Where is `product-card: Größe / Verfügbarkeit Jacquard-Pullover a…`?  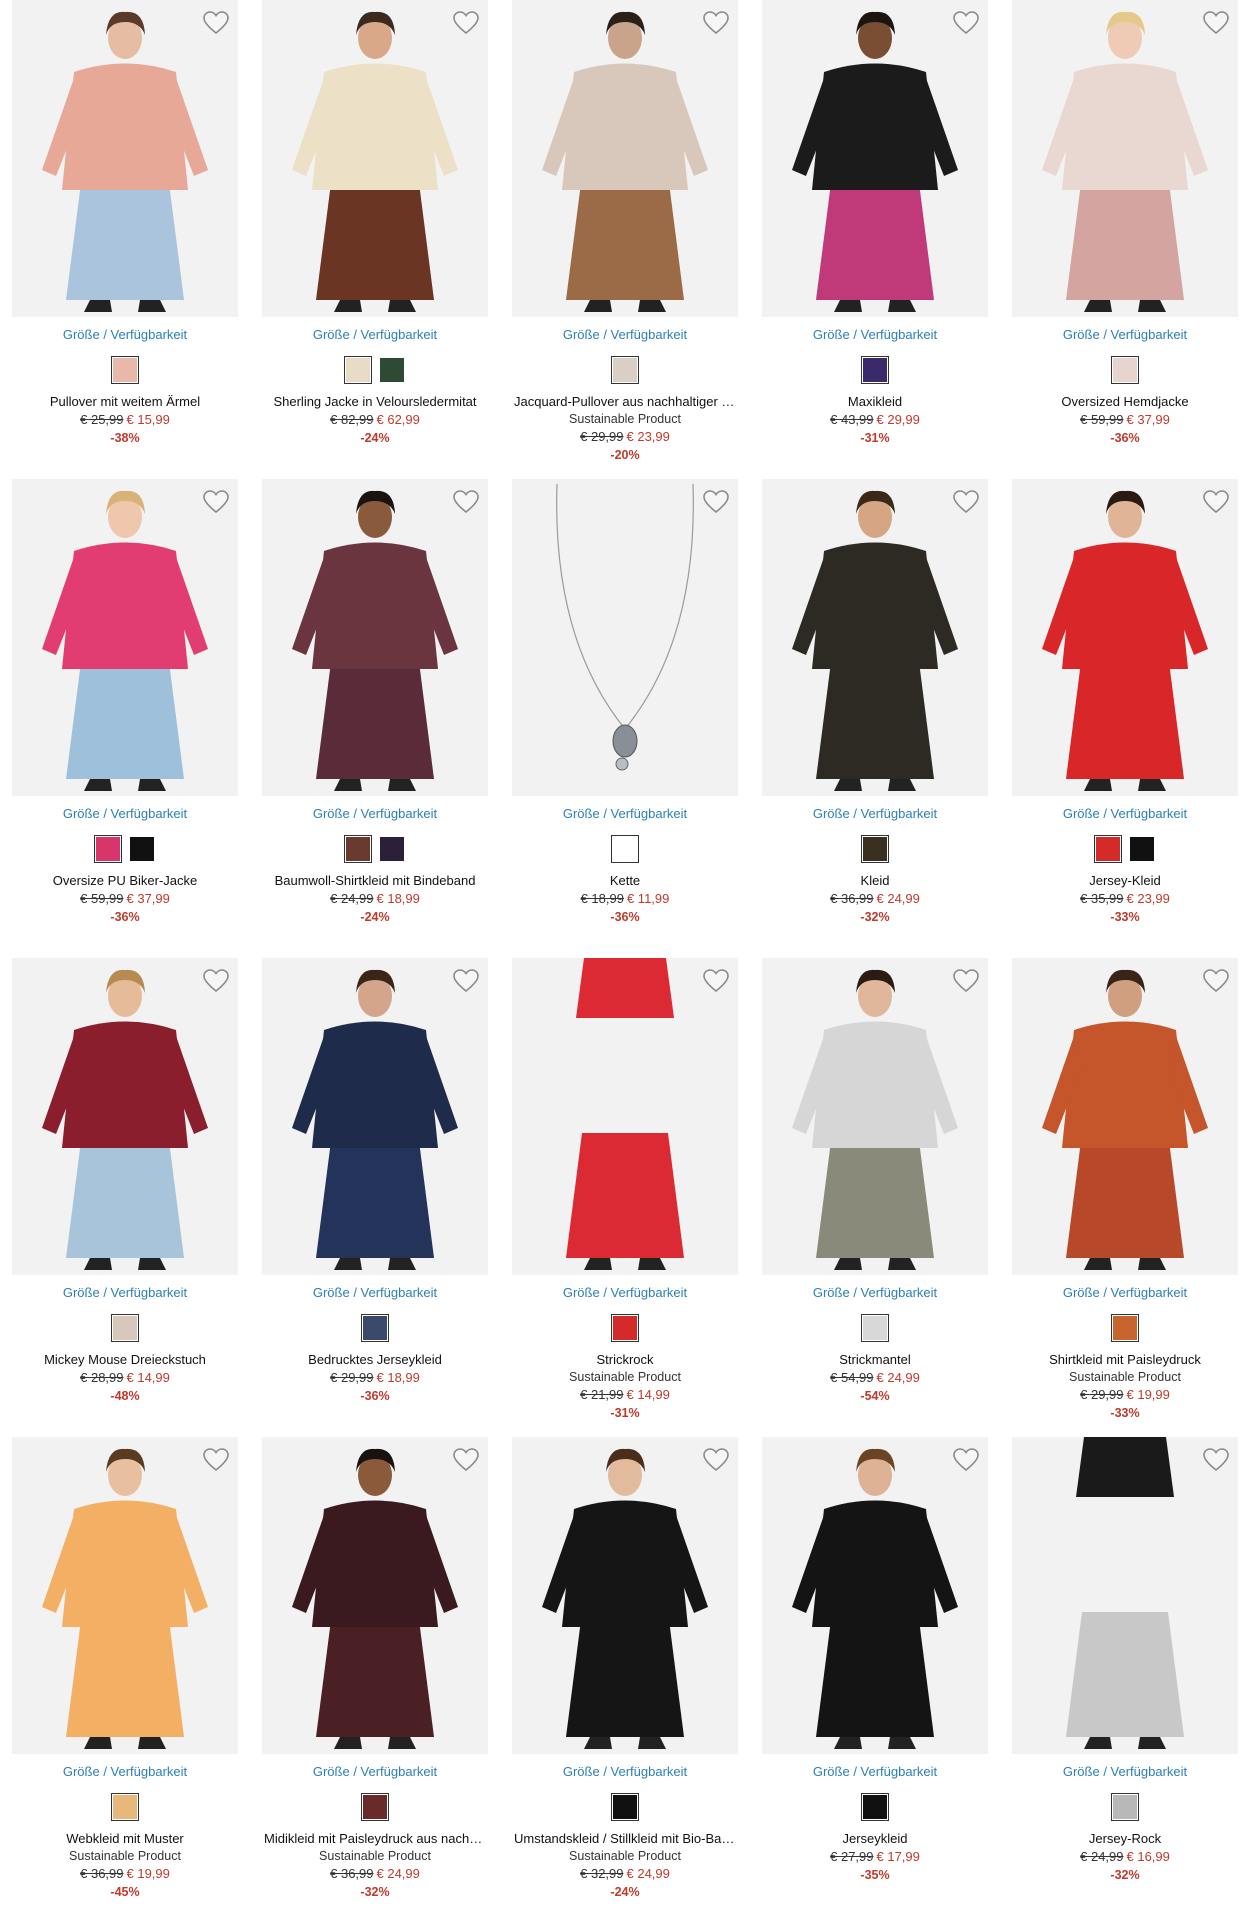 product-card: Größe / Verfügbarkeit Jacquard-Pullover a… is located at coordinates (625, 235).